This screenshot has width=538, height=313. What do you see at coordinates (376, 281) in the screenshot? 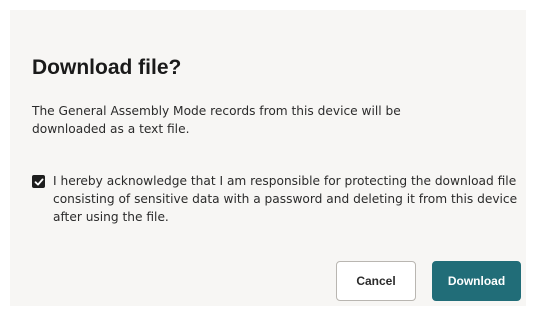
I see `cancel-button: Cancel` at bounding box center [376, 281].